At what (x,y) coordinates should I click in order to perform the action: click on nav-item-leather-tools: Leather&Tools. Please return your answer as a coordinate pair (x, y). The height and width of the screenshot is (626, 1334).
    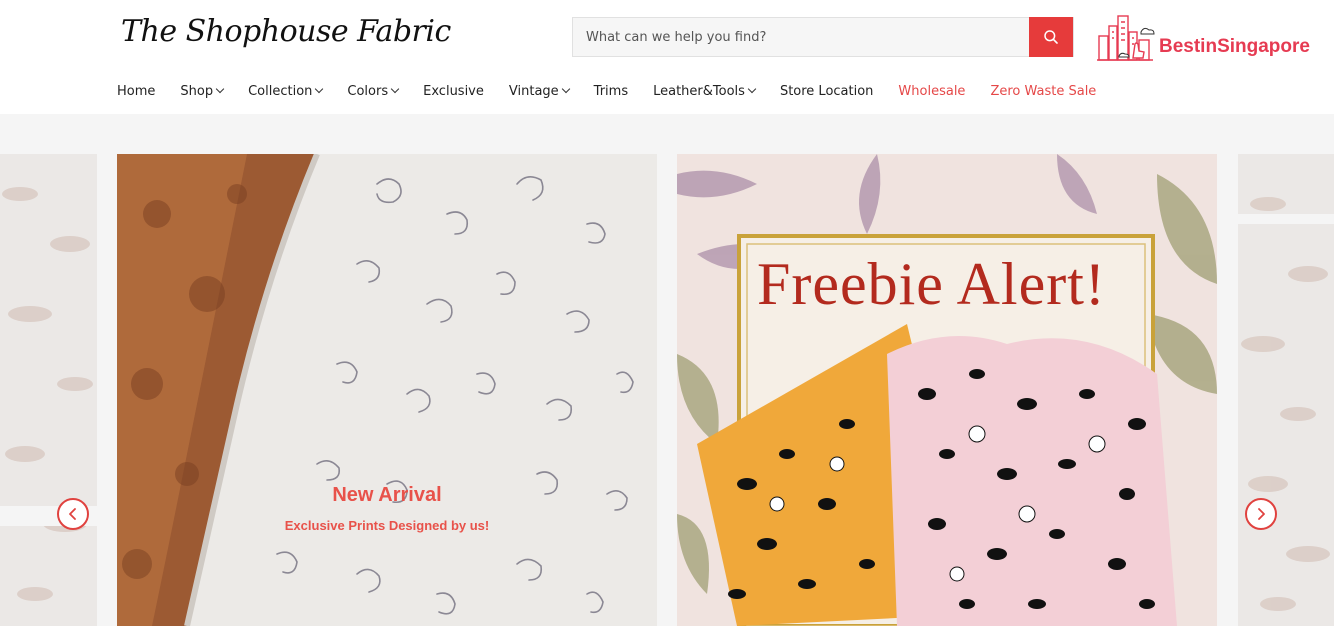
    Looking at the image, I should click on (705, 91).